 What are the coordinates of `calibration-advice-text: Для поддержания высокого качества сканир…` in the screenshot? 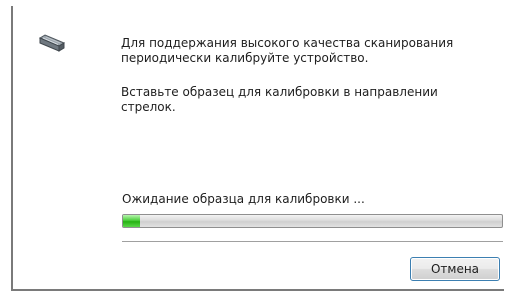 It's located at (287, 50).